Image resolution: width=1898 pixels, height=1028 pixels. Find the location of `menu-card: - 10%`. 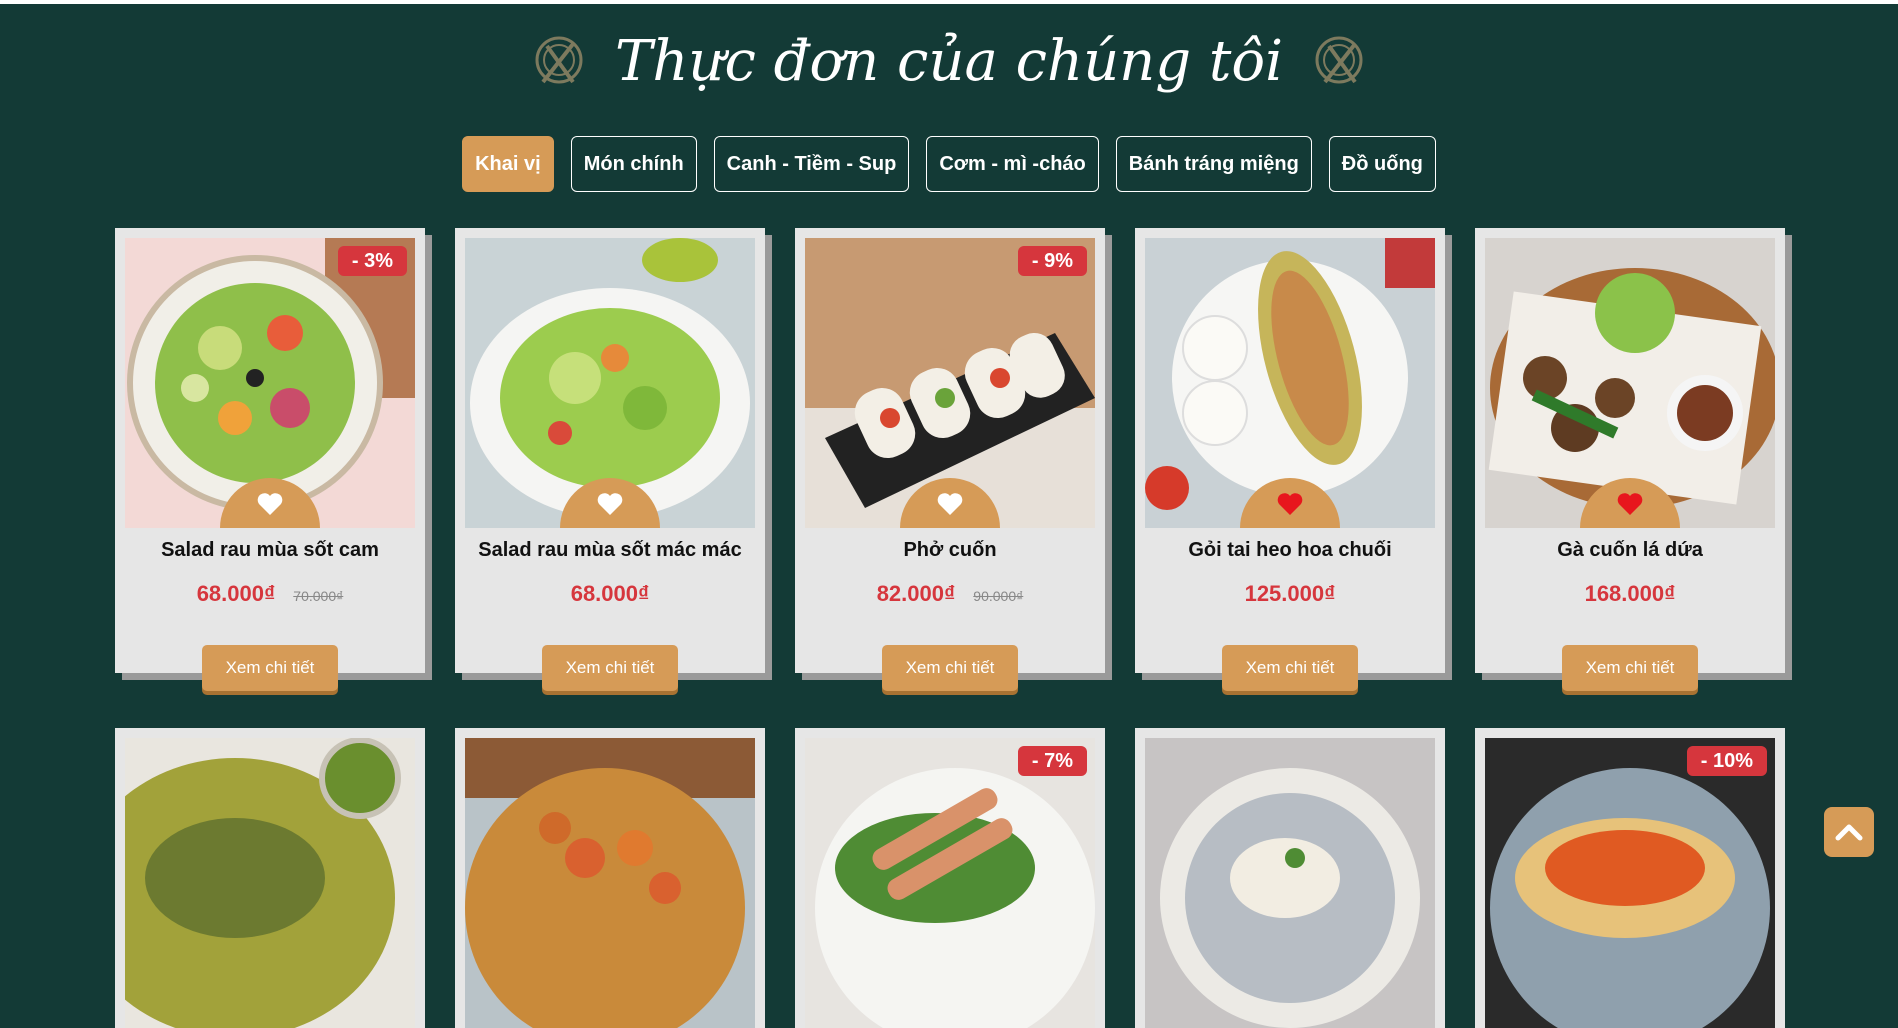

menu-card: - 10% is located at coordinates (1630, 878).